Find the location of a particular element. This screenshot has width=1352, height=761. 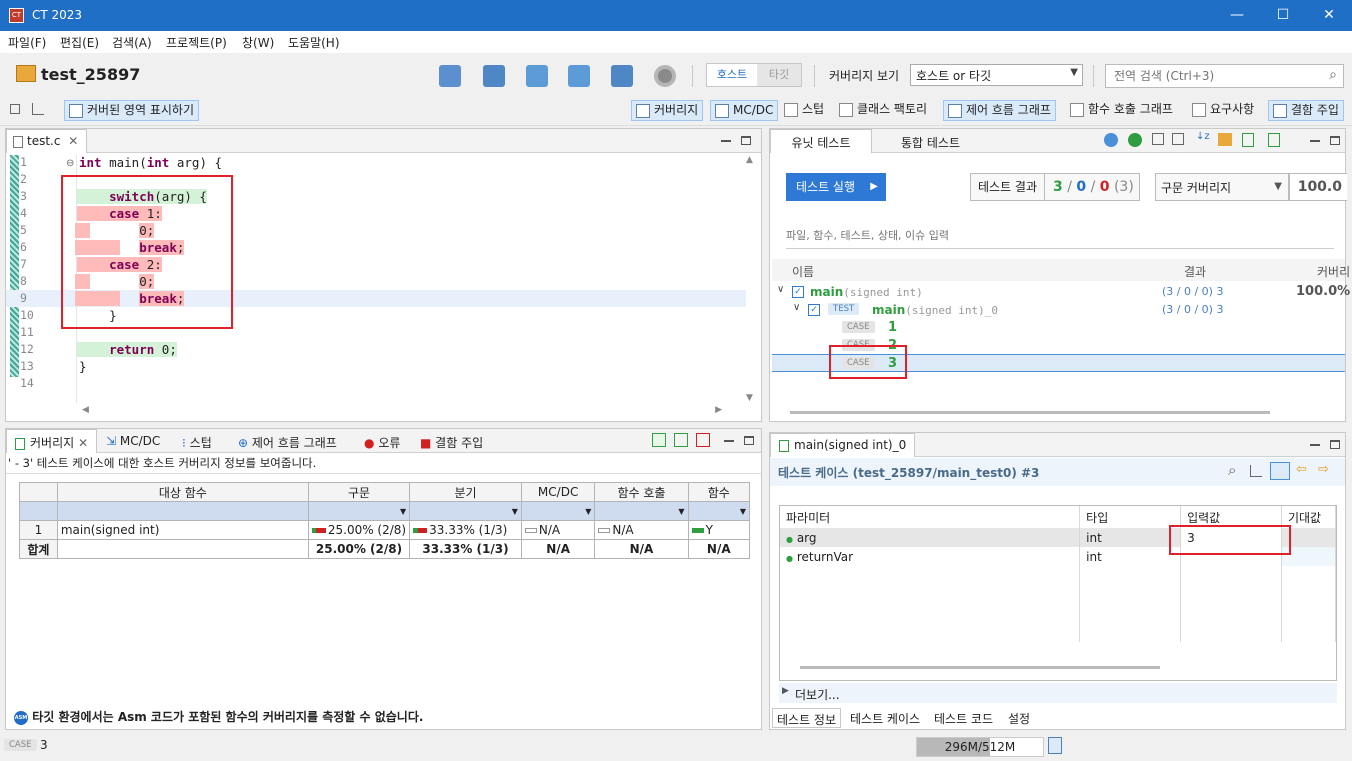

maximize-button: ☐ is located at coordinates (1283, 15).